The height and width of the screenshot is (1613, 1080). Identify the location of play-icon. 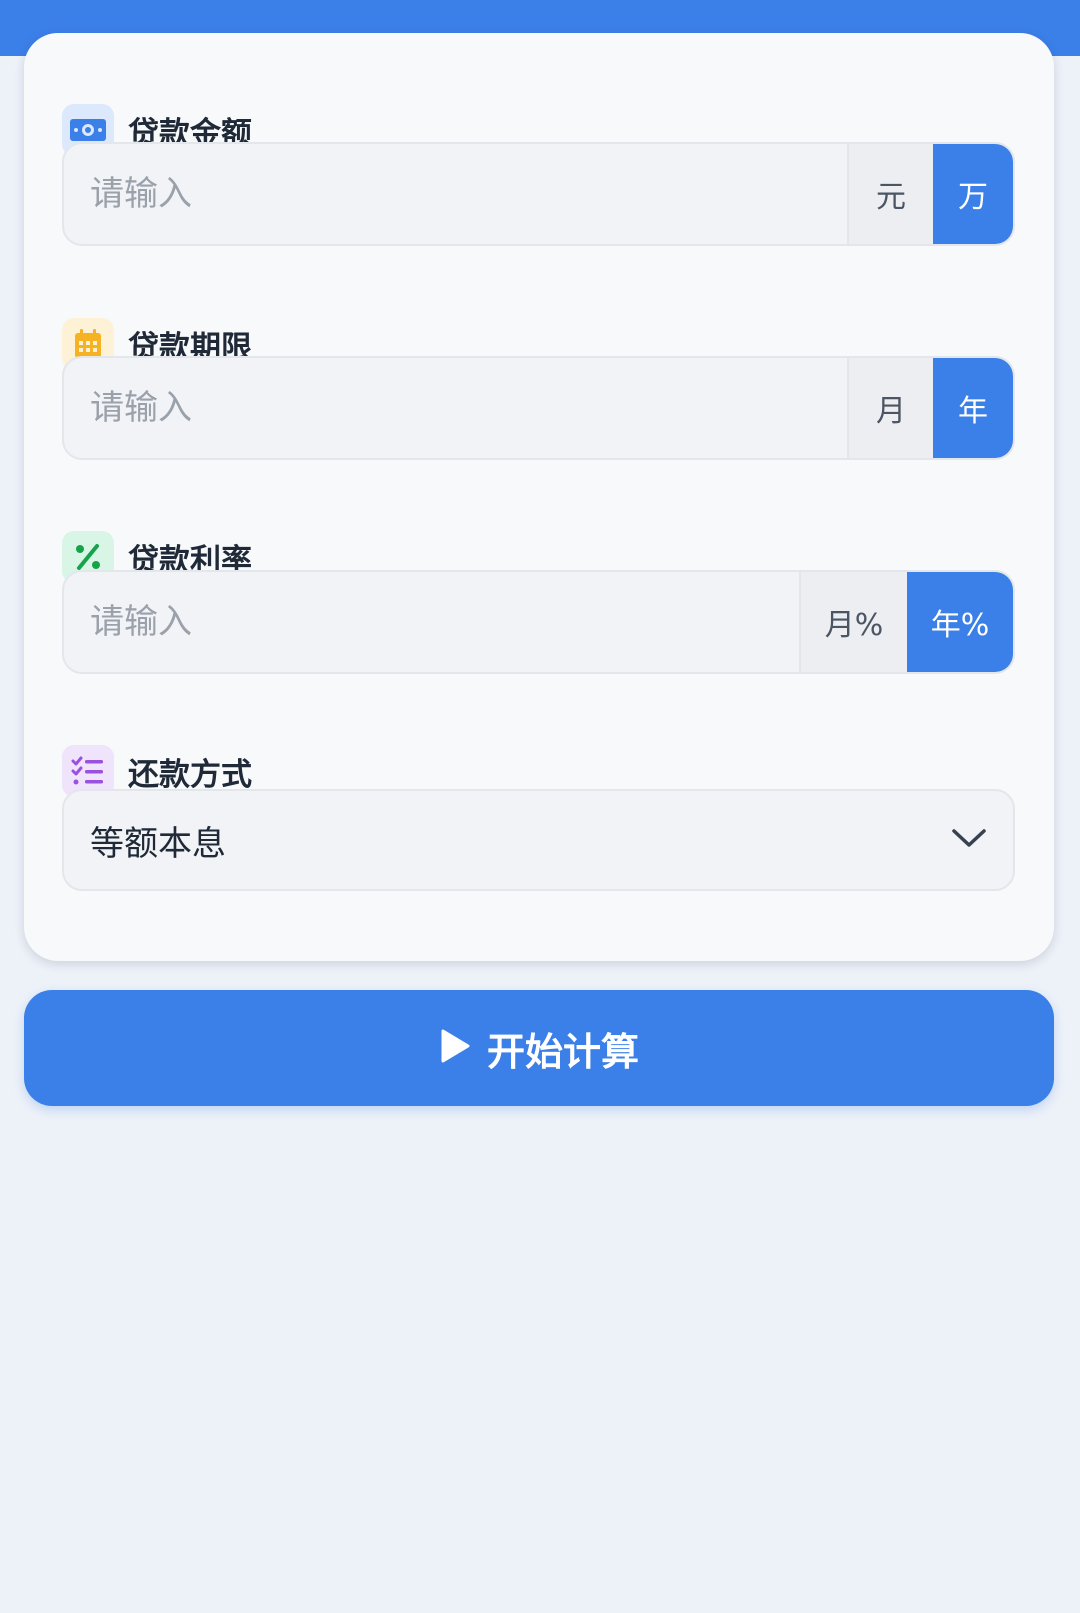
(455, 1048).